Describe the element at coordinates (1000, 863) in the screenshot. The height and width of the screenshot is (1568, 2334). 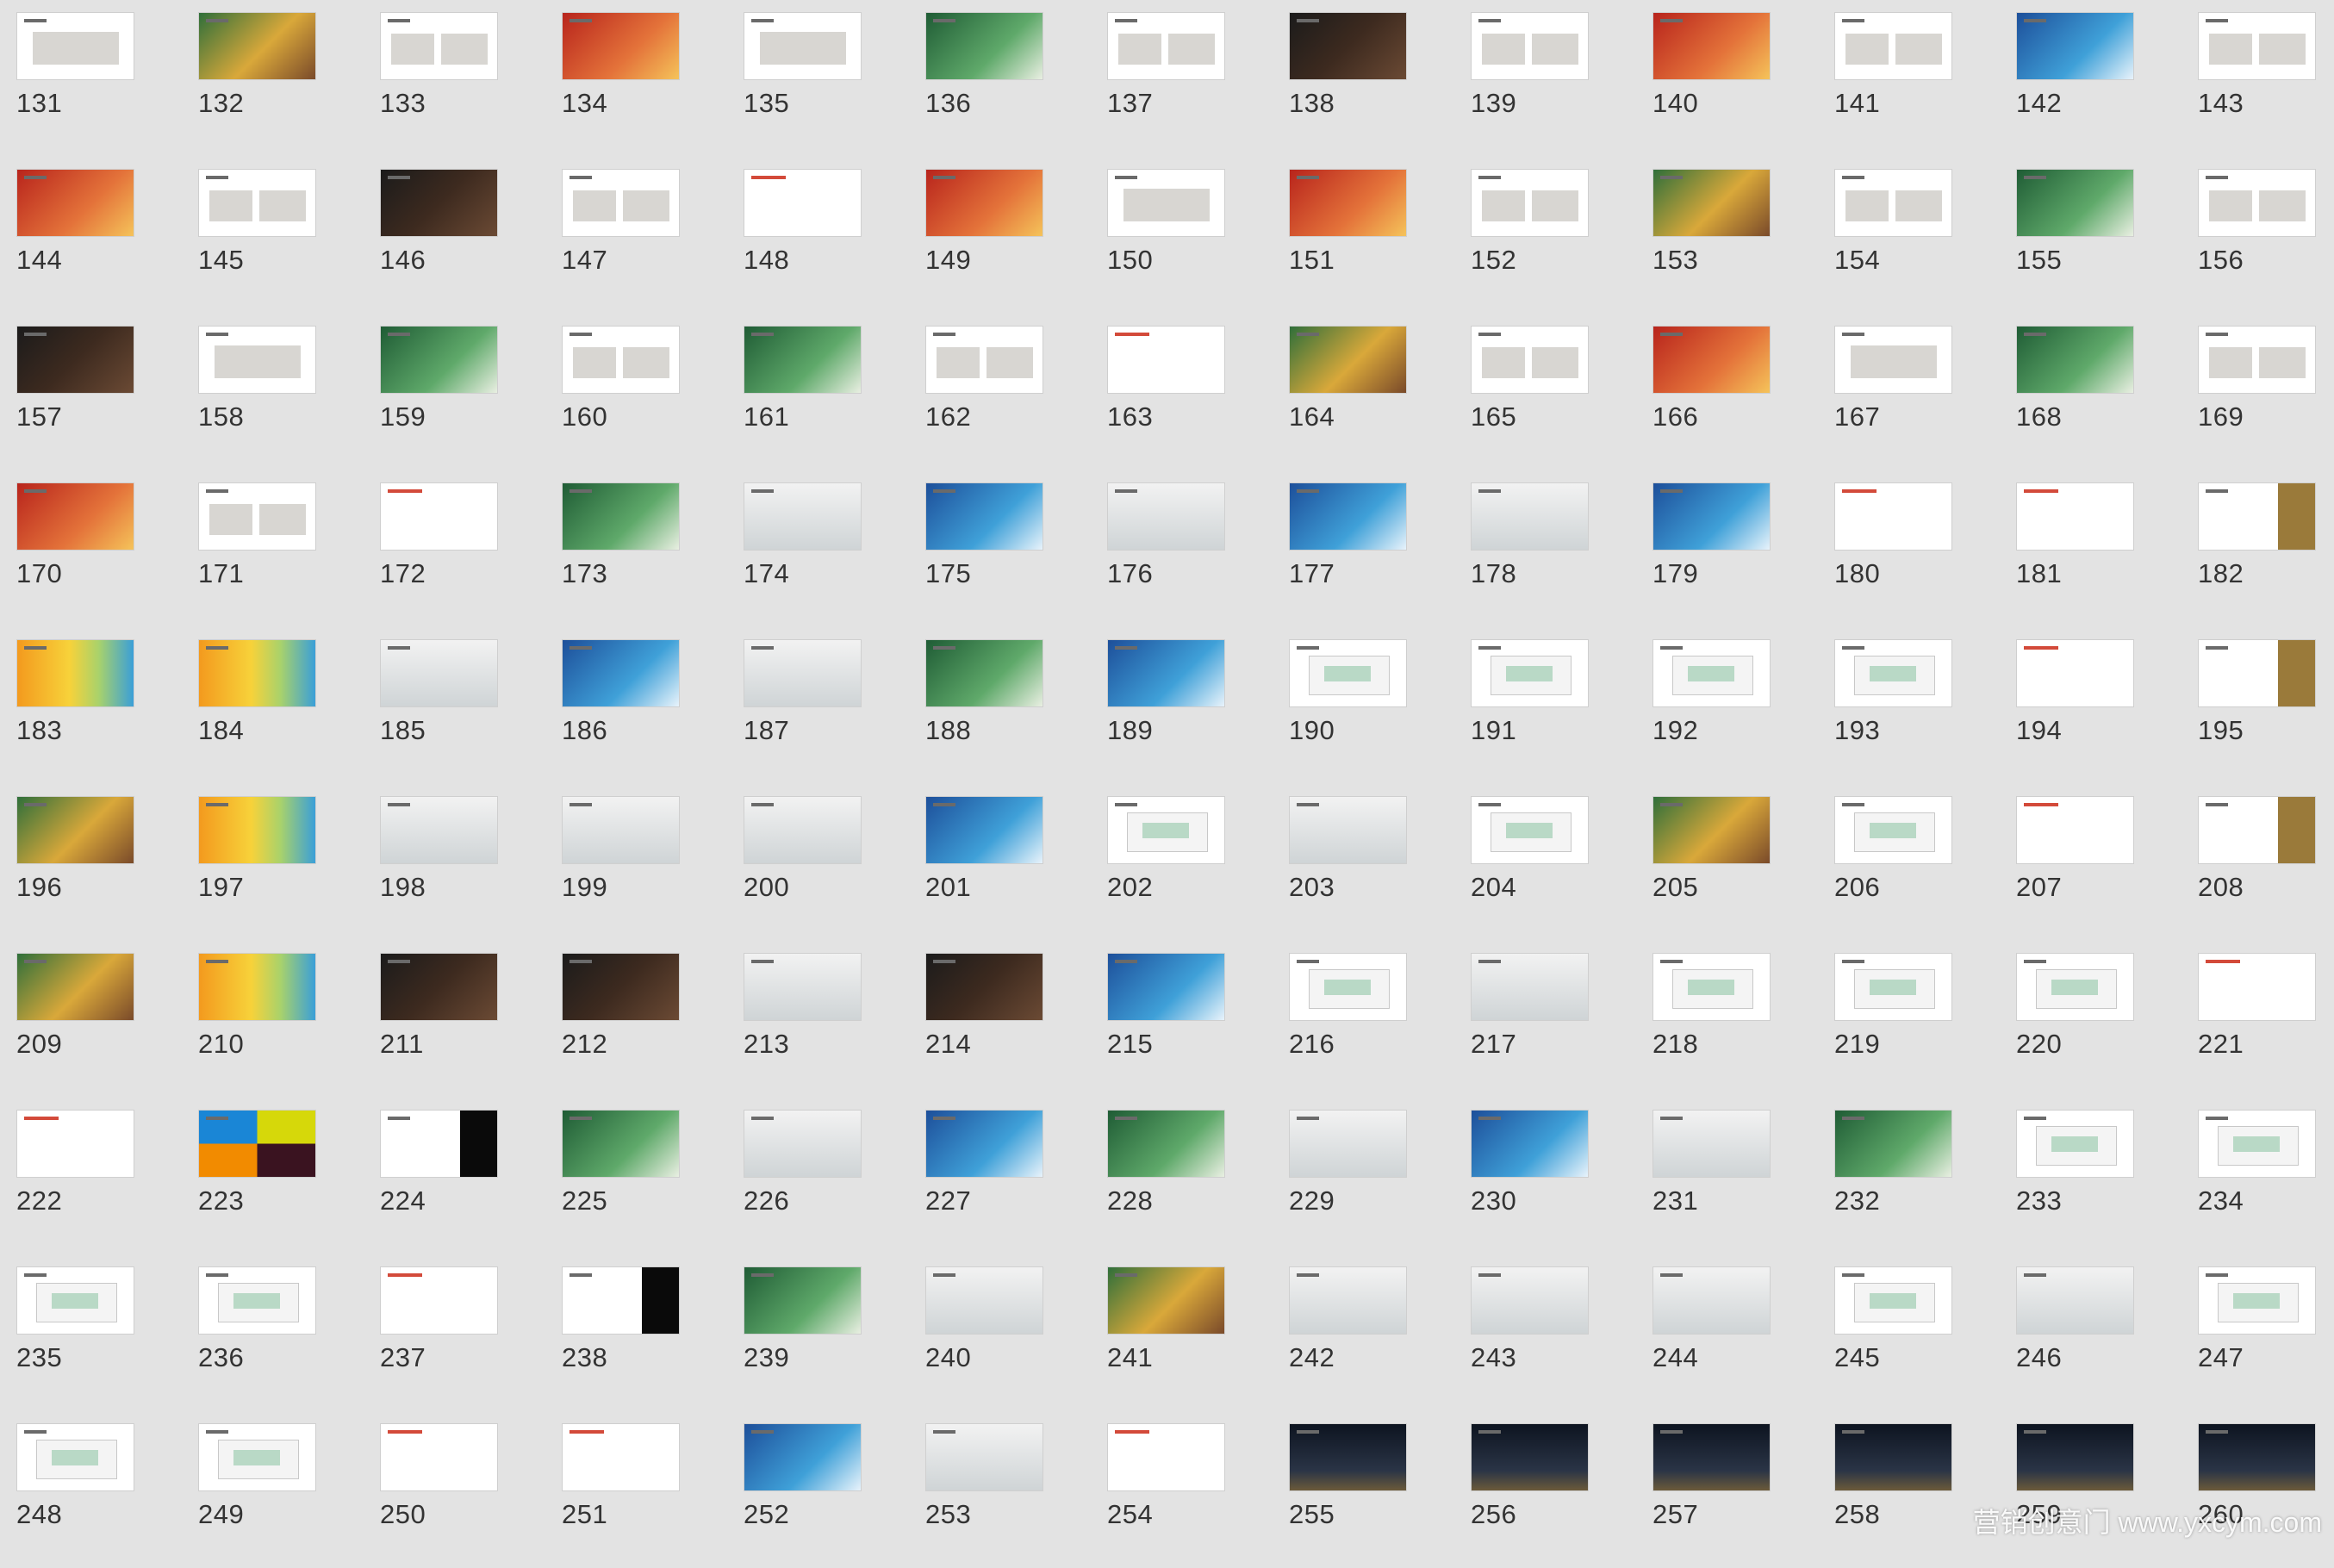
I see `slide-thumbnail-cell: 201` at that location.